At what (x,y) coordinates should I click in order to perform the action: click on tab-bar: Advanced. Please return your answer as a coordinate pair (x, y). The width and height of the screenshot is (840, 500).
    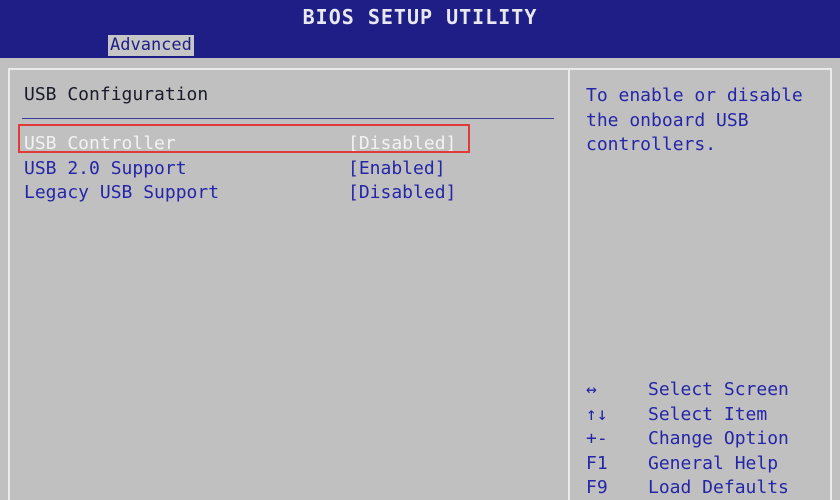
    Looking at the image, I should click on (420, 45).